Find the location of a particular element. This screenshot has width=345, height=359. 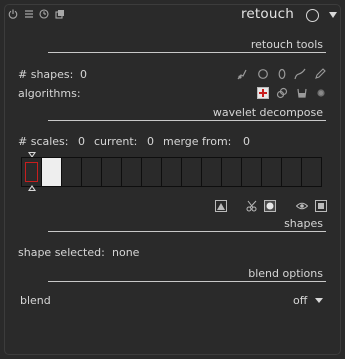

brush-icon is located at coordinates (242, 74).